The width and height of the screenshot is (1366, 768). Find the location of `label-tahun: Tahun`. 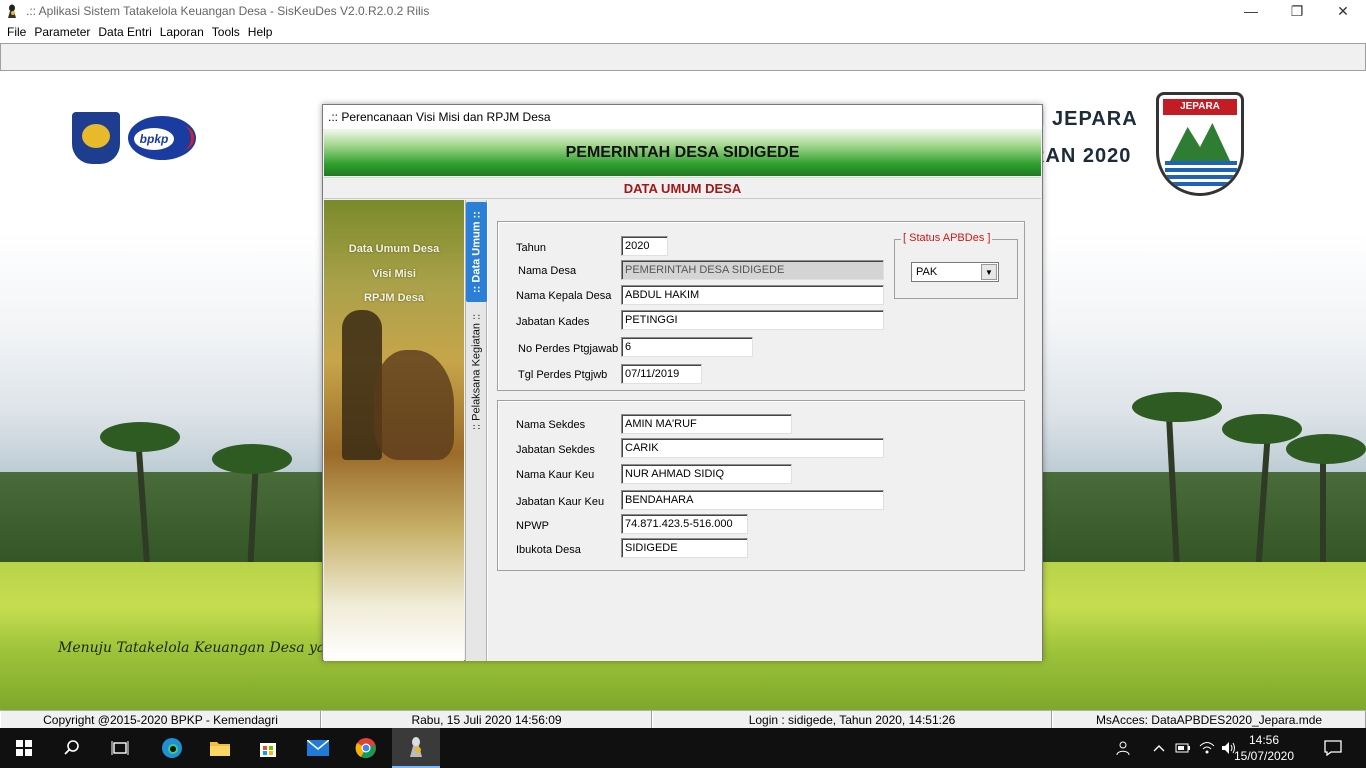

label-tahun: Tahun is located at coordinates (531, 248).